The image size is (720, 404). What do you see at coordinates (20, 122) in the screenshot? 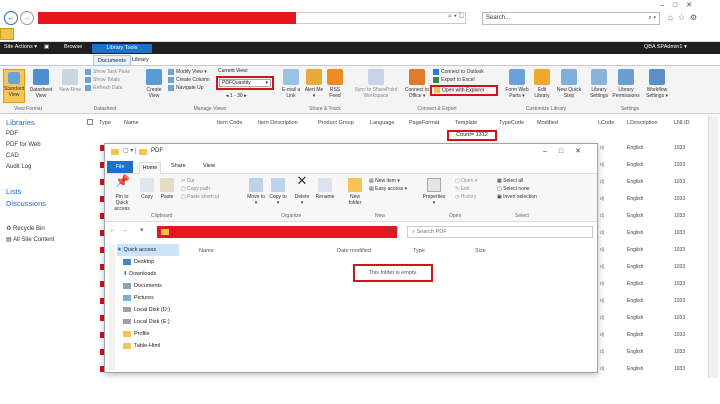
I see `libraries-heading: Libraries` at bounding box center [20, 122].